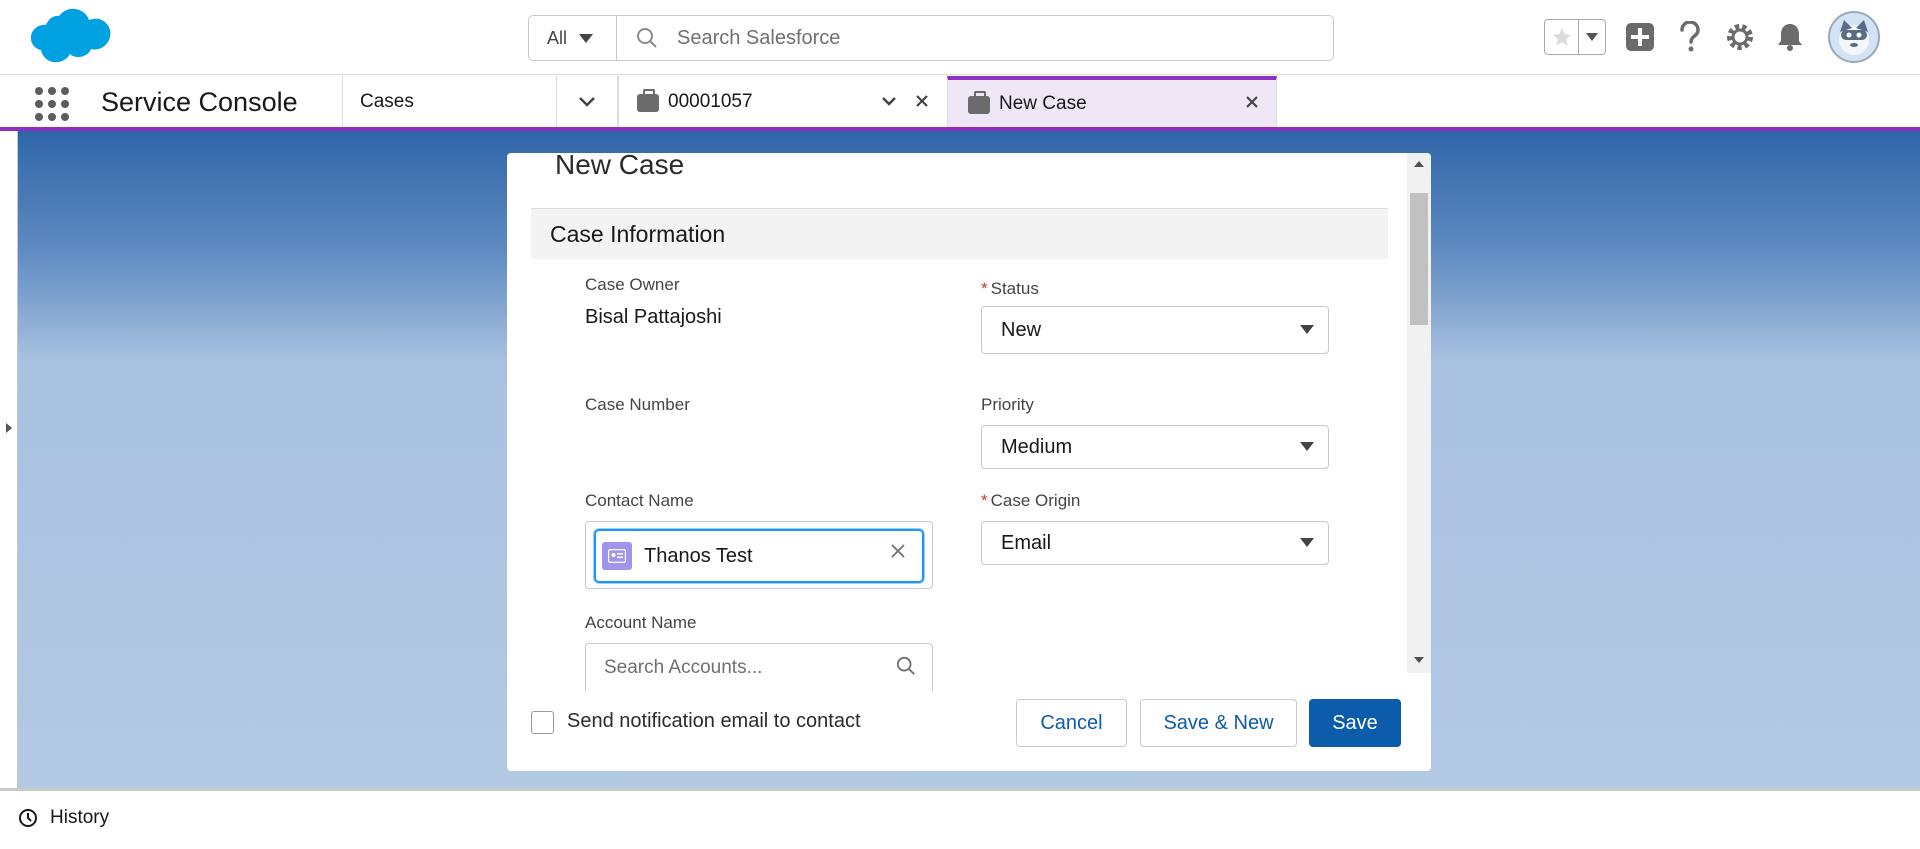  What do you see at coordinates (52, 104) in the screenshot?
I see `app-launcher-icon` at bounding box center [52, 104].